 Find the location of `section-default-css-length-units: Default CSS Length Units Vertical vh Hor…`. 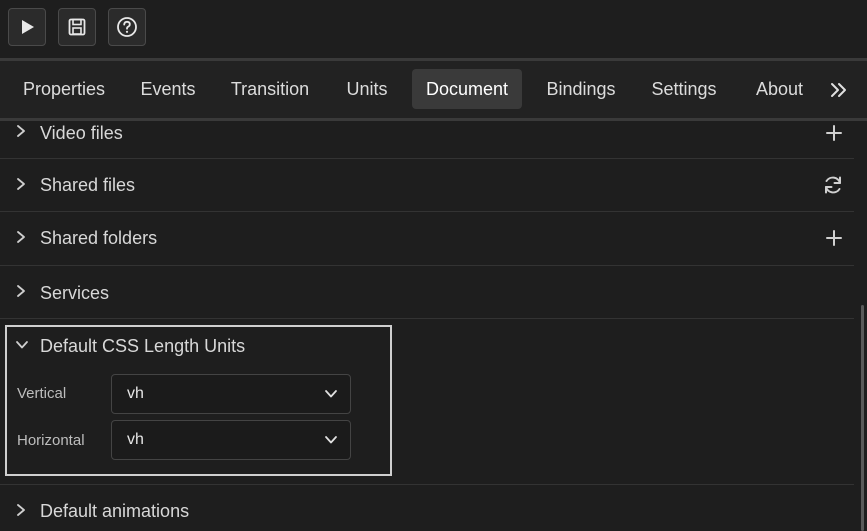

section-default-css-length-units: Default CSS Length Units Vertical vh Hor… is located at coordinates (198, 400).